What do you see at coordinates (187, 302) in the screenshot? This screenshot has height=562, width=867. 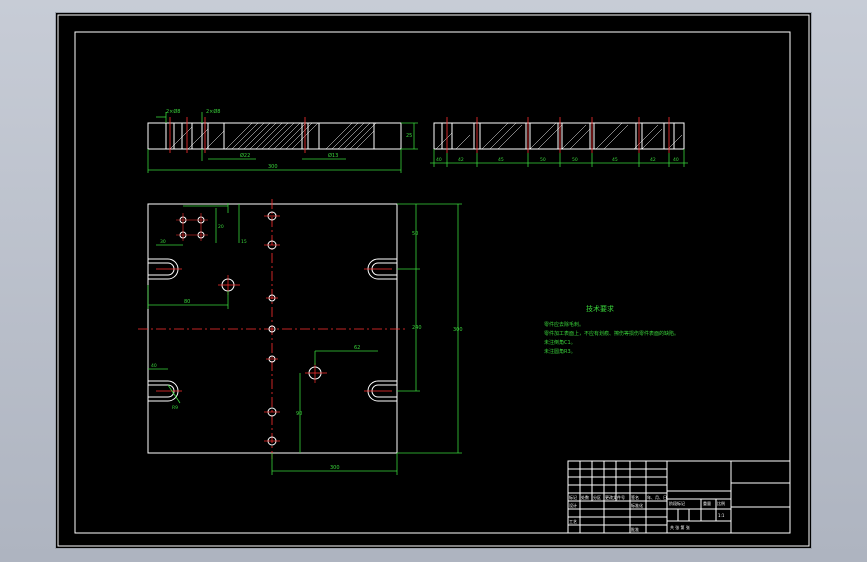 I see `plan-b-dim: 80` at bounding box center [187, 302].